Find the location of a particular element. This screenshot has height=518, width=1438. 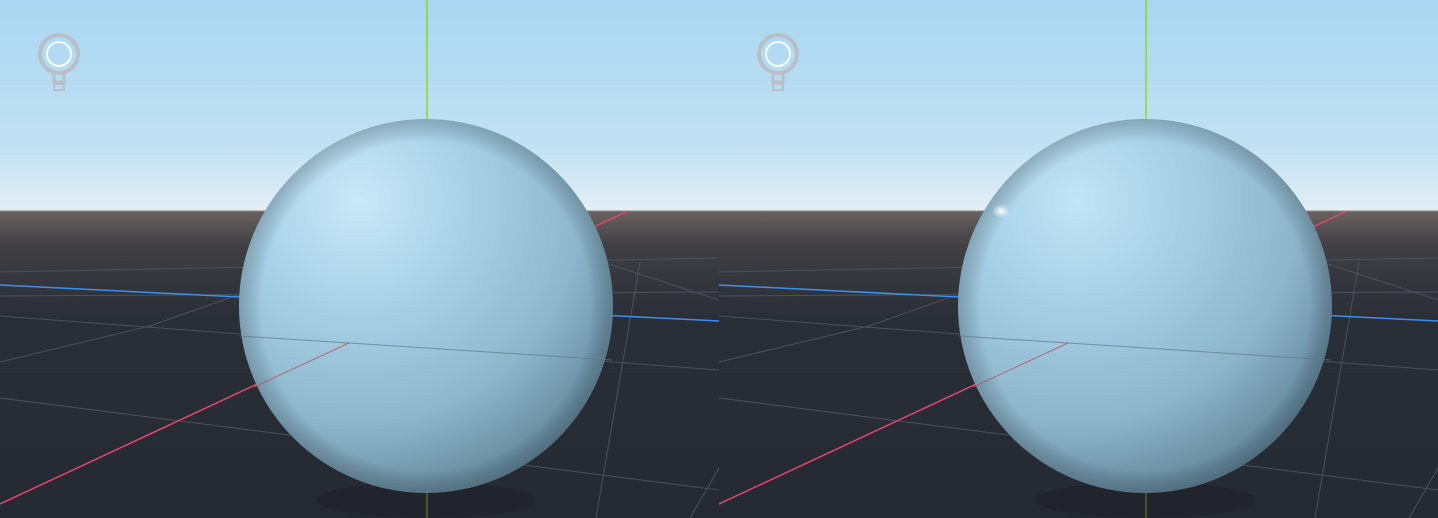

light-gizmo-left is located at coordinates (59, 62).